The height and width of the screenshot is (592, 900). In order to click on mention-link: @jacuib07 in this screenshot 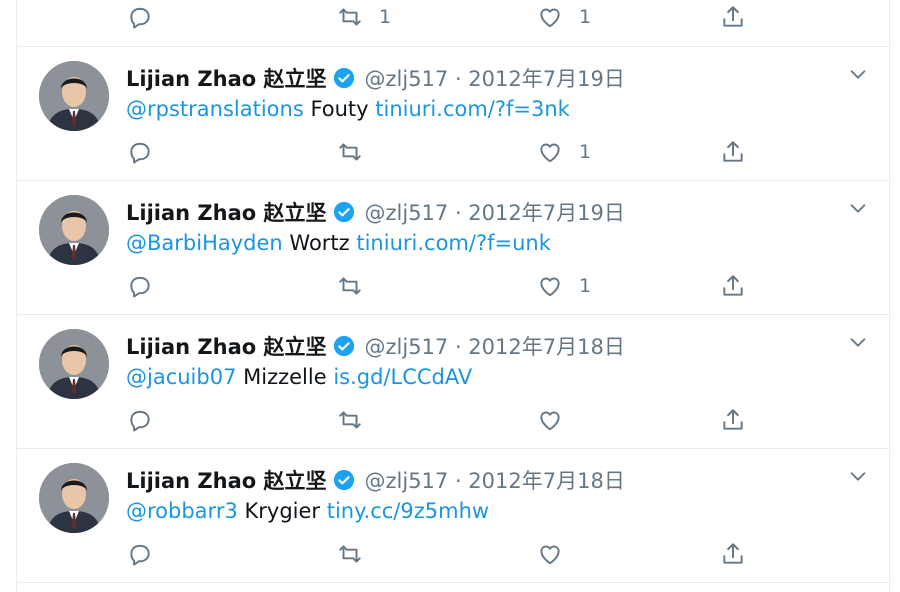, I will do `click(181, 377)`.